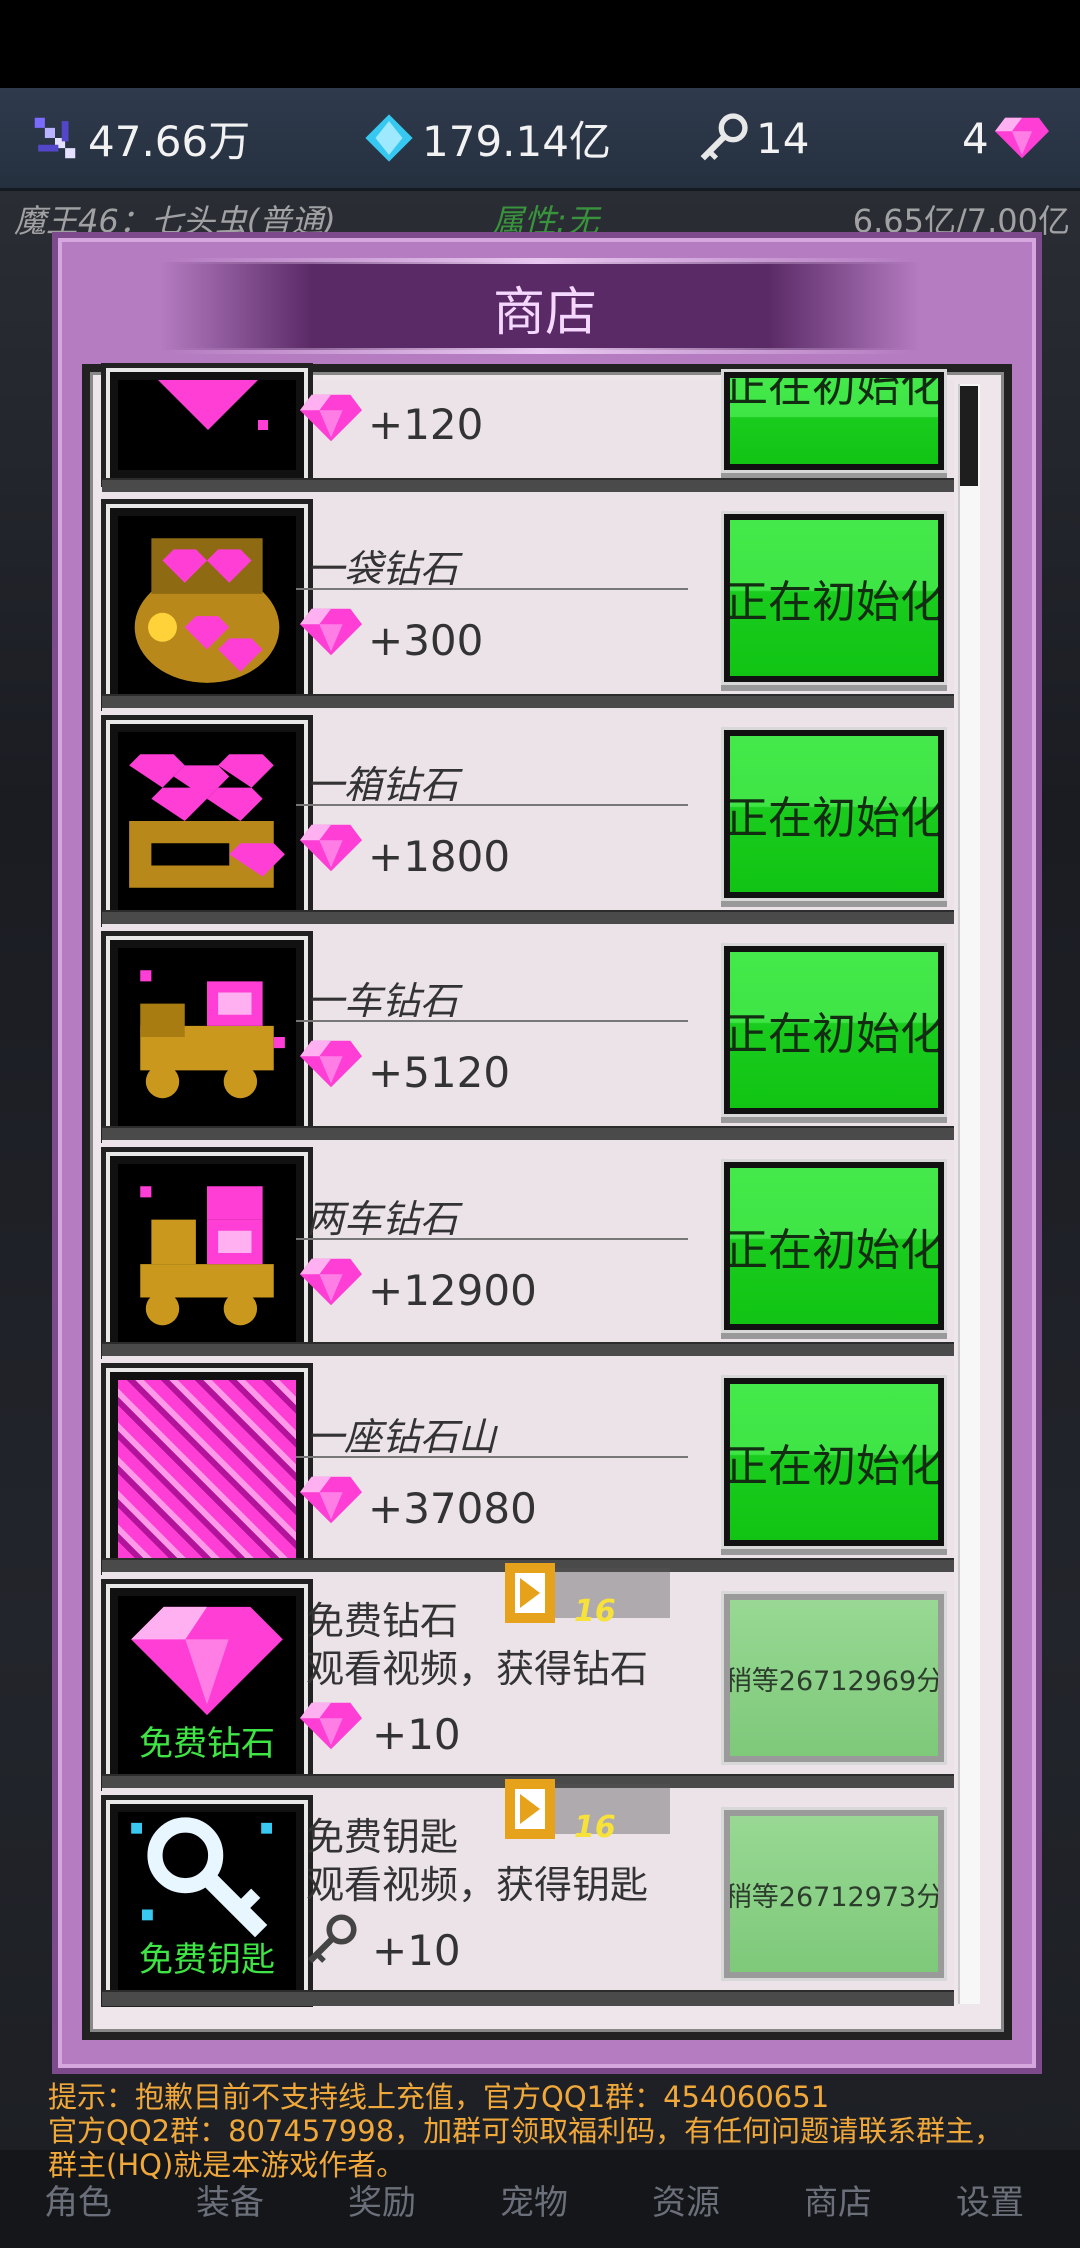 Image resolution: width=1080 pixels, height=2248 pixels. I want to click on tab-shop: 商店, so click(838, 2199).